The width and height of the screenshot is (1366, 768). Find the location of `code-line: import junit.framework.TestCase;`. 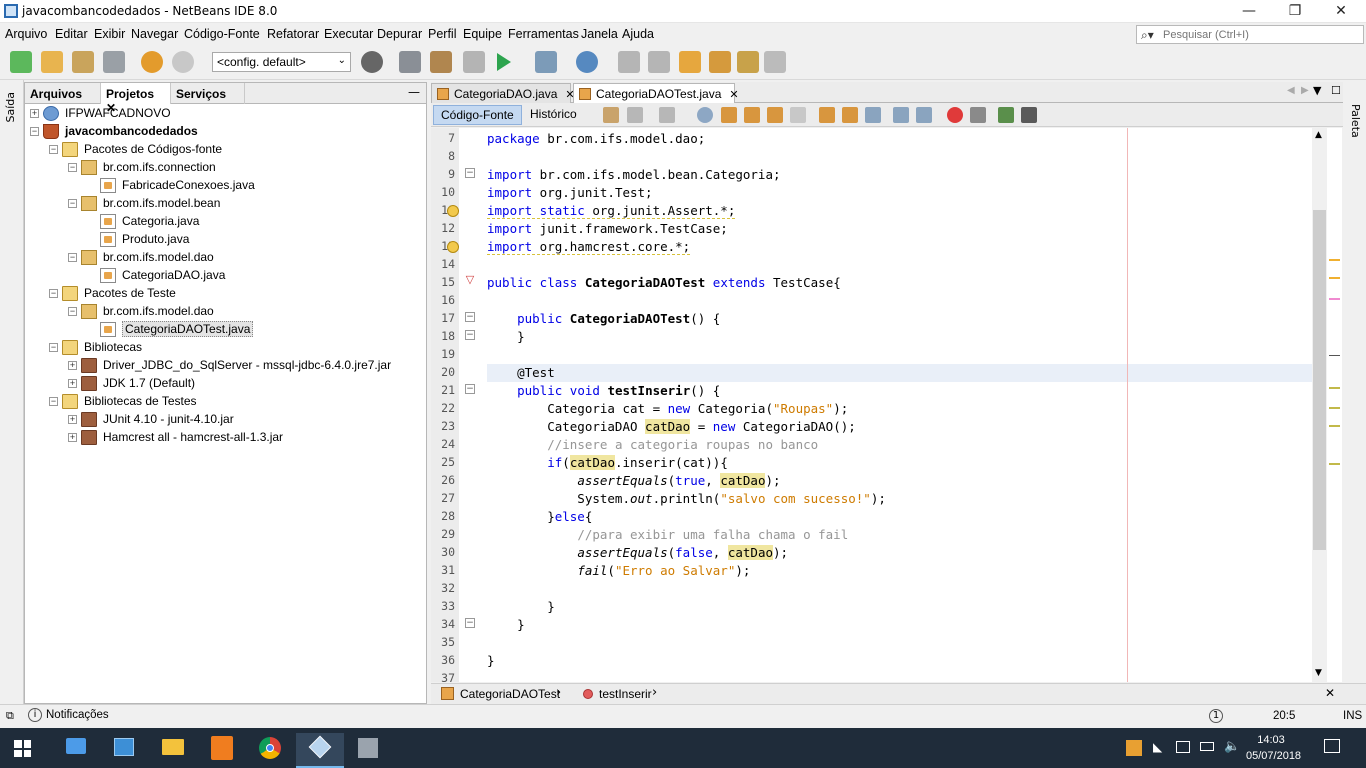

code-line: import junit.framework.TestCase; is located at coordinates (607, 228).